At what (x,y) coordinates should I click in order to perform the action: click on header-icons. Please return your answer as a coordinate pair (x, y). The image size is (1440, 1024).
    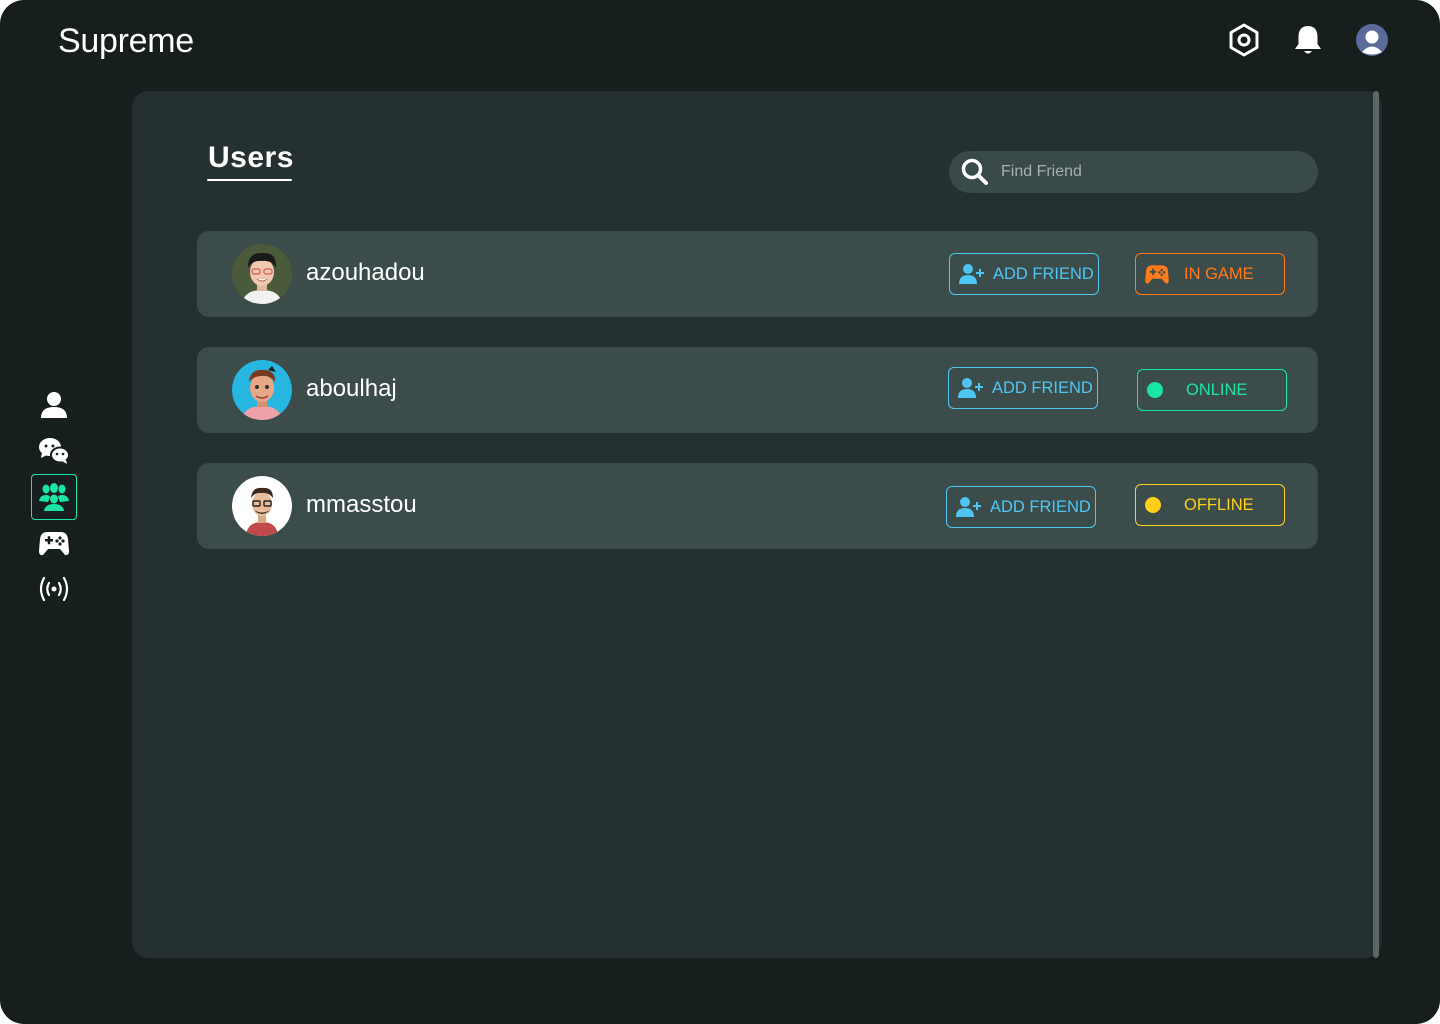
    Looking at the image, I should click on (1308, 40).